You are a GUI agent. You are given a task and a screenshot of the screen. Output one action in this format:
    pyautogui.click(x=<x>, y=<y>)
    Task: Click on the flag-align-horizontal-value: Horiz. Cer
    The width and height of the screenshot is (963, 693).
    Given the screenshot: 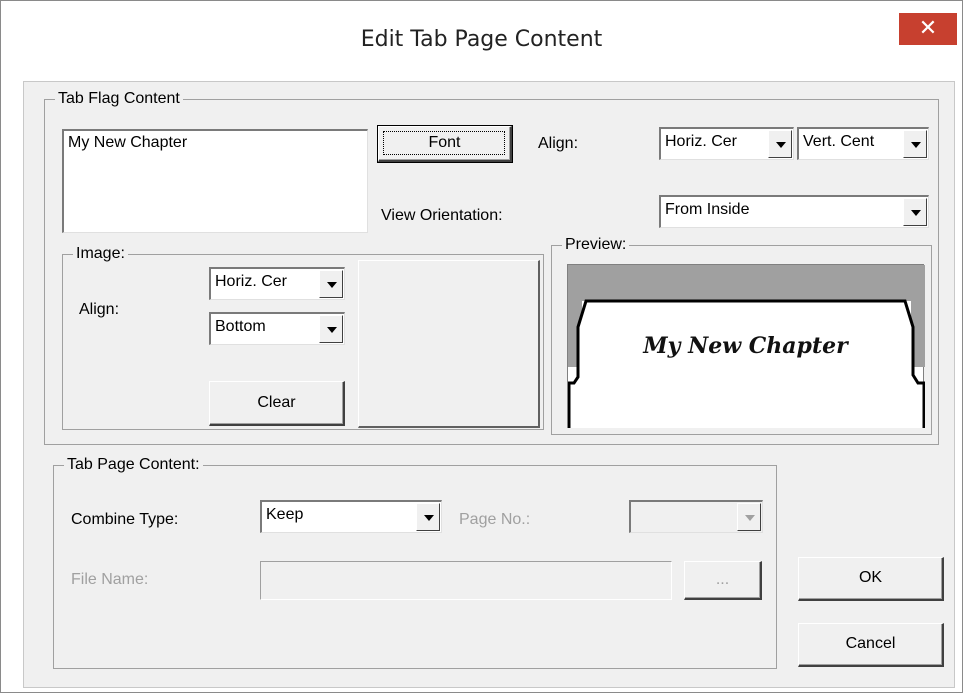 What is the action you would take?
    pyautogui.click(x=701, y=141)
    